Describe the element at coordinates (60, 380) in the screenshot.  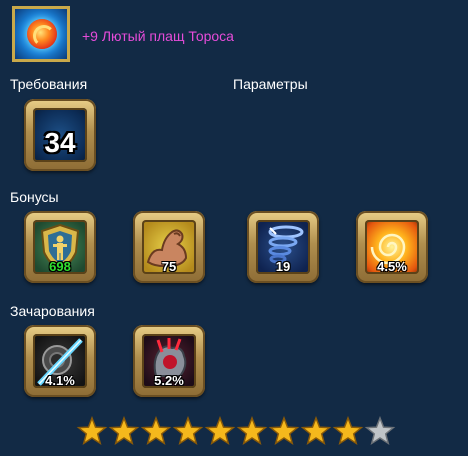
I see `enchant-value: 4.1%` at that location.